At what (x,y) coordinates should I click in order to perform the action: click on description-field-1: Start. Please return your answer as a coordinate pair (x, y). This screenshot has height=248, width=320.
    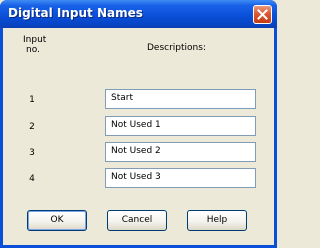
    Looking at the image, I should click on (180, 99).